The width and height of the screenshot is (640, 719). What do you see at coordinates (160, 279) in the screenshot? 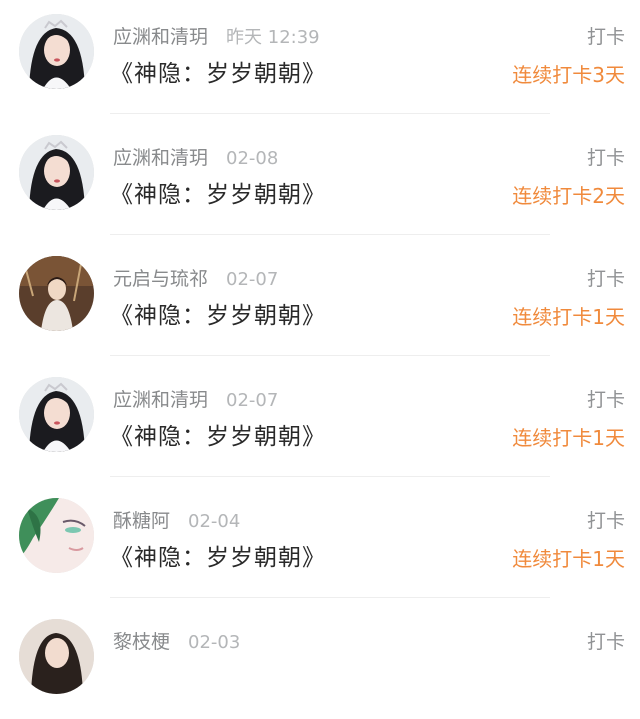
I see `username: 元启与琉祁` at bounding box center [160, 279].